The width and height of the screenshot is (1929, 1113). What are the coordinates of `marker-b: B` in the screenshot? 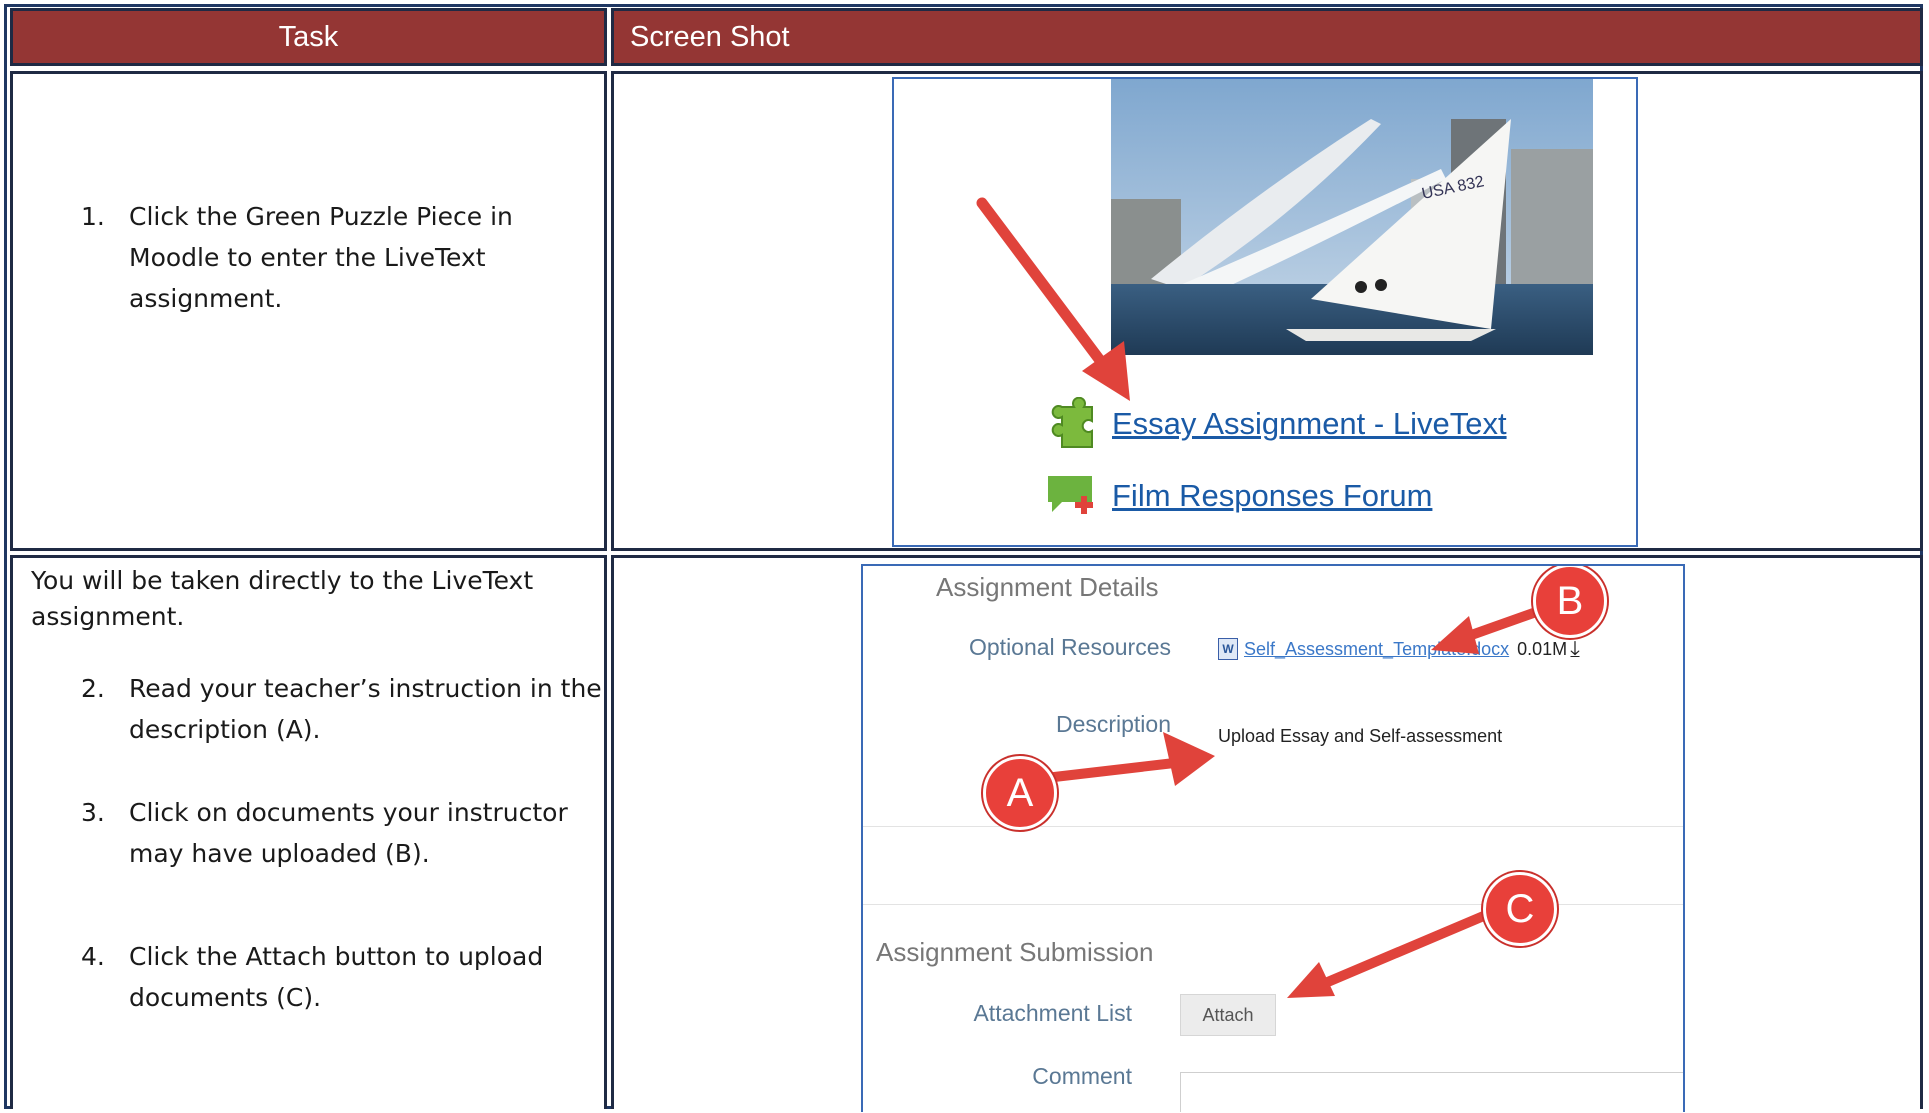 It's located at (1570, 602).